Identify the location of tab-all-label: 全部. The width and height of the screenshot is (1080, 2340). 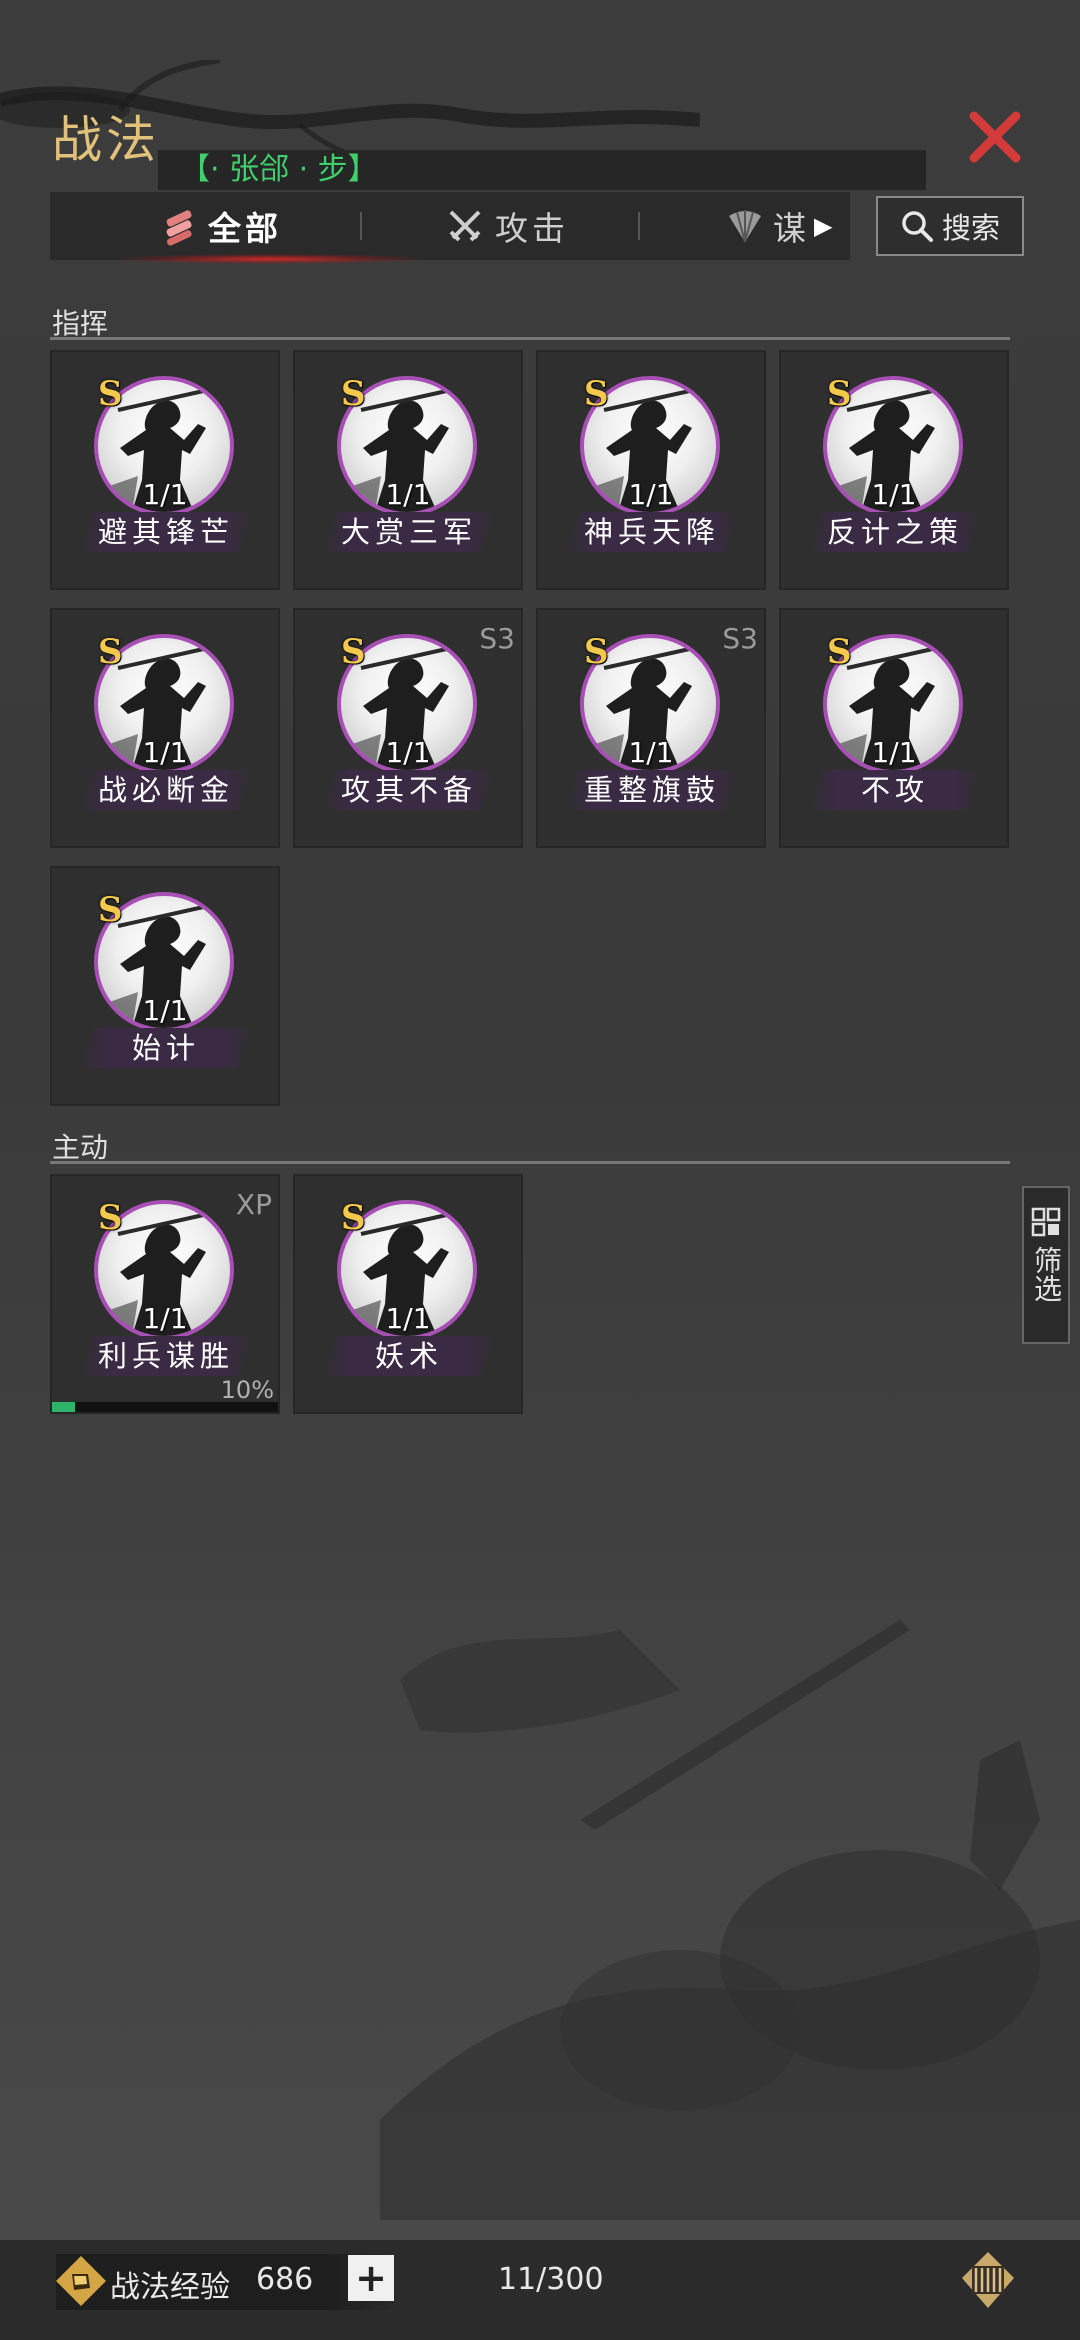
(245, 228).